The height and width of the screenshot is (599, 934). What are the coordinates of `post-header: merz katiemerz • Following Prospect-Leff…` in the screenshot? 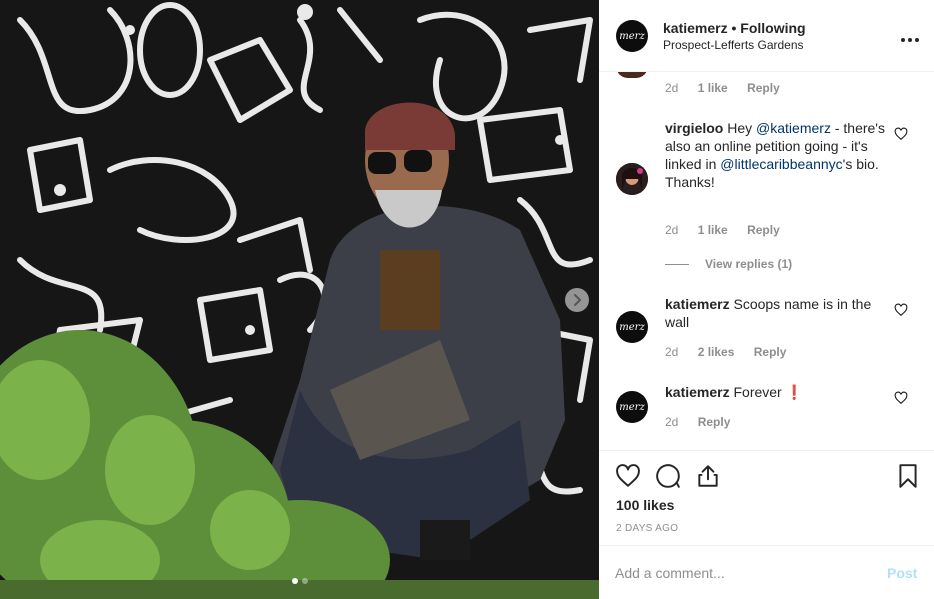 It's located at (766, 36).